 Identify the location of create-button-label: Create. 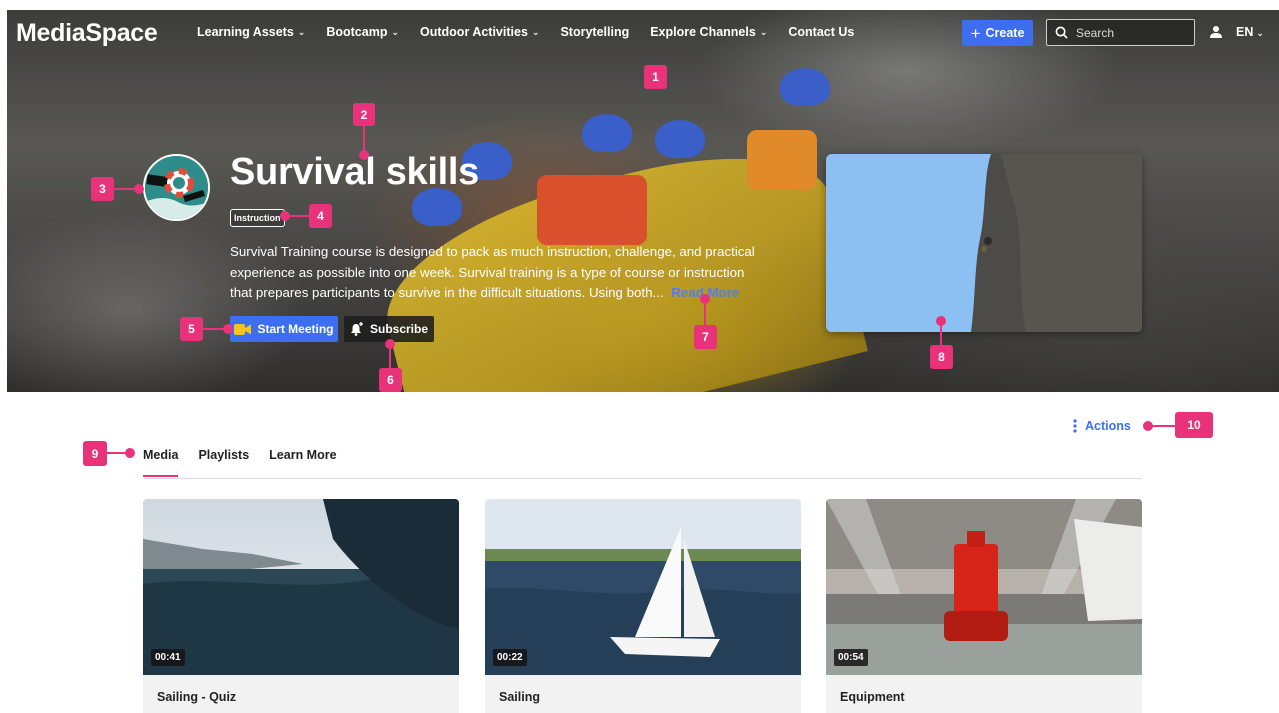
(1005, 33).